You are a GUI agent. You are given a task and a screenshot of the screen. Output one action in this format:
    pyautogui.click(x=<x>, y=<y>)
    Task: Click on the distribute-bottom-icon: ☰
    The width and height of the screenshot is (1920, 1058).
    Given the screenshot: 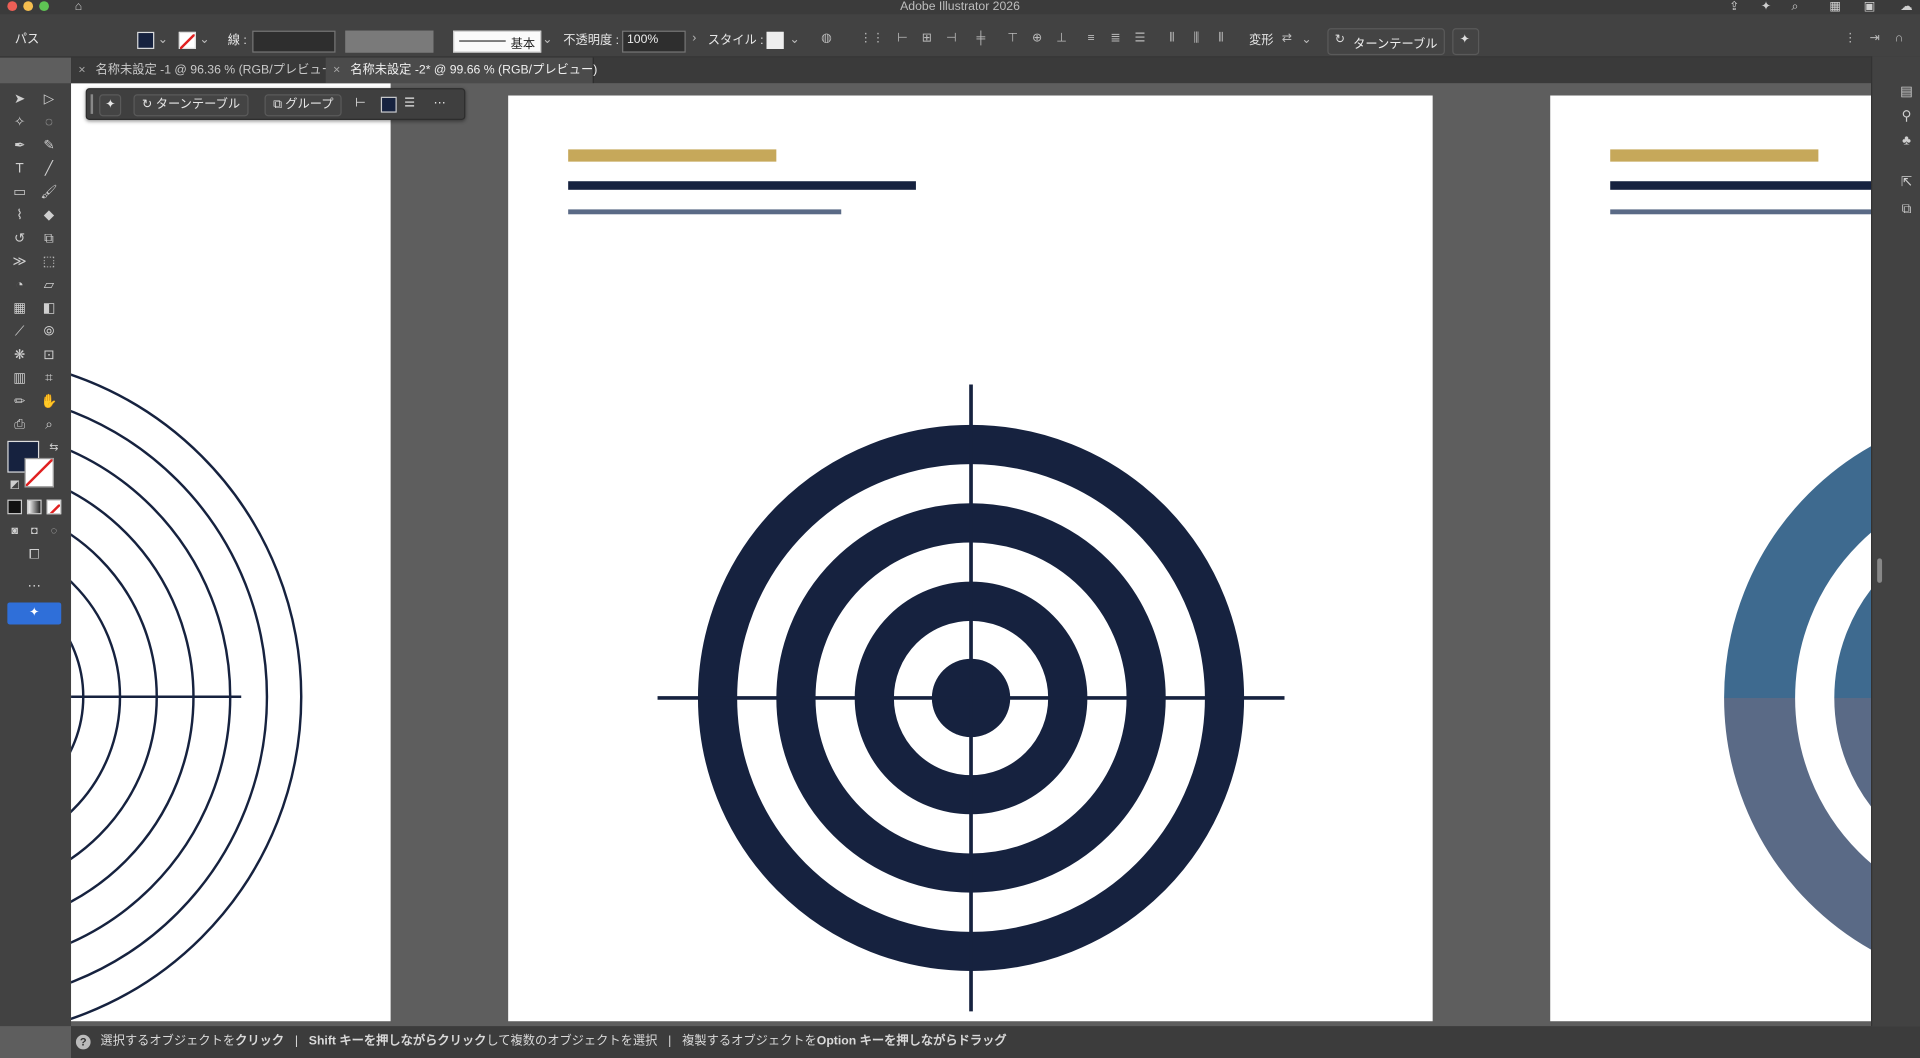 What is the action you would take?
    pyautogui.click(x=1140, y=38)
    